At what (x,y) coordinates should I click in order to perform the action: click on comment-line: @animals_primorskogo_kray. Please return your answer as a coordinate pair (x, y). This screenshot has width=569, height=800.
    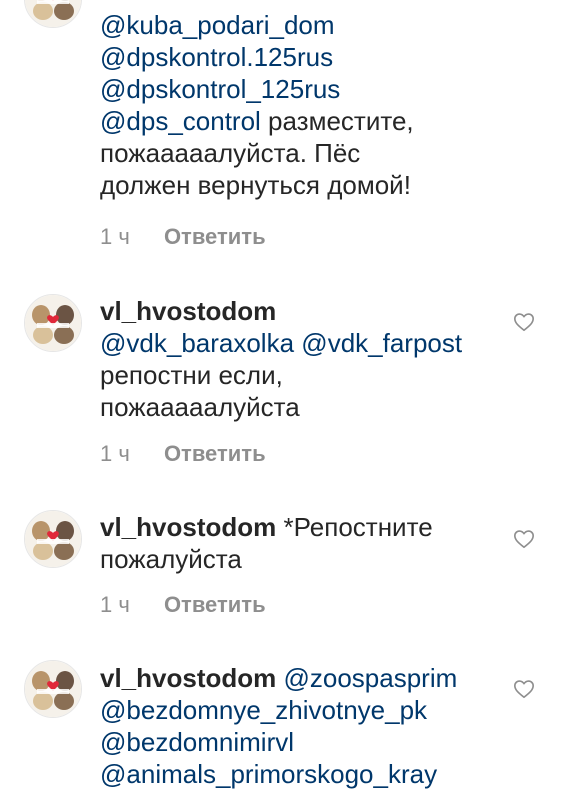
    Looking at the image, I should click on (300, 774).